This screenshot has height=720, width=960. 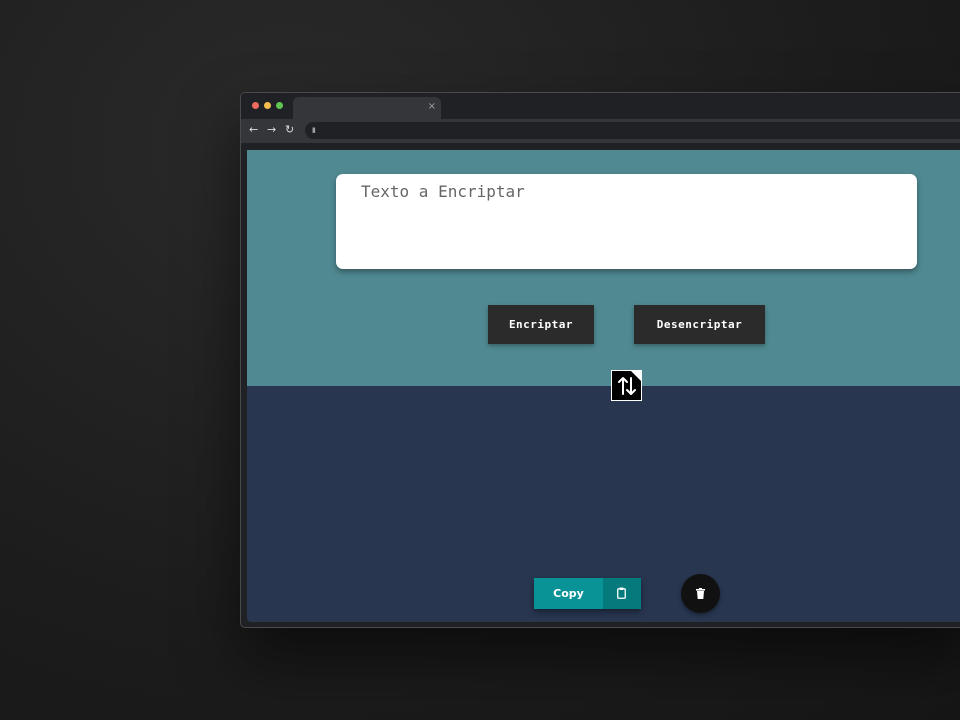 What do you see at coordinates (314, 130) in the screenshot?
I see `lock-icon: ▮` at bounding box center [314, 130].